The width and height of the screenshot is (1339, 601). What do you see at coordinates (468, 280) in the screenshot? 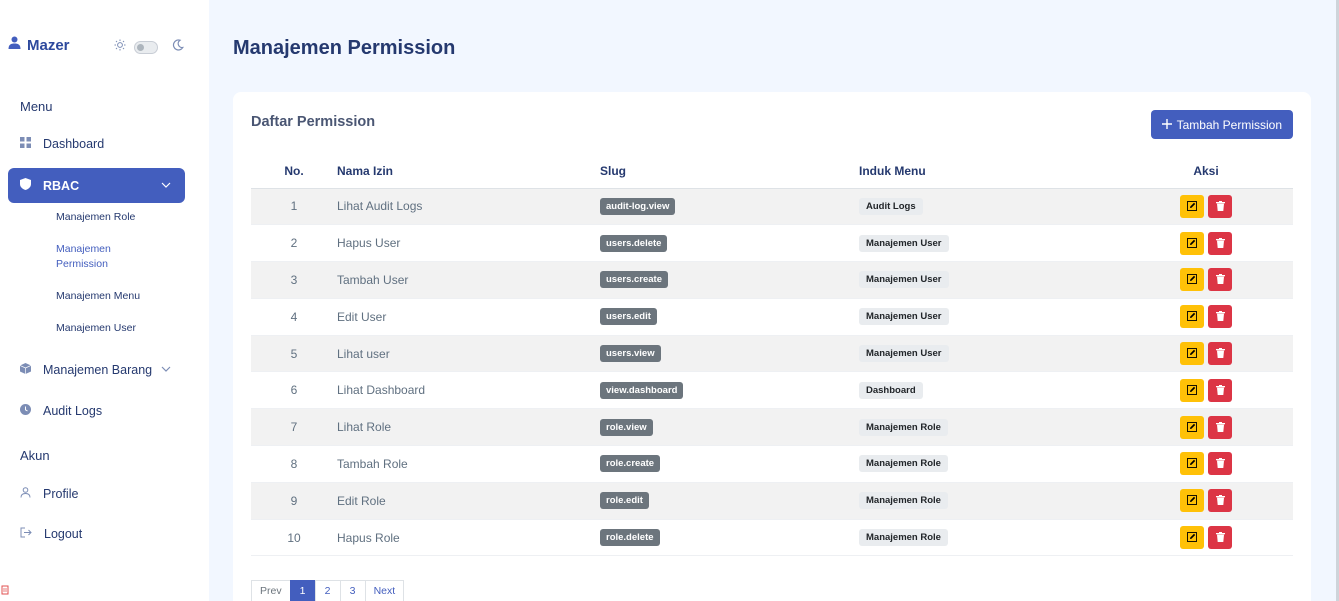
I see `cell-name: Tambah User` at bounding box center [468, 280].